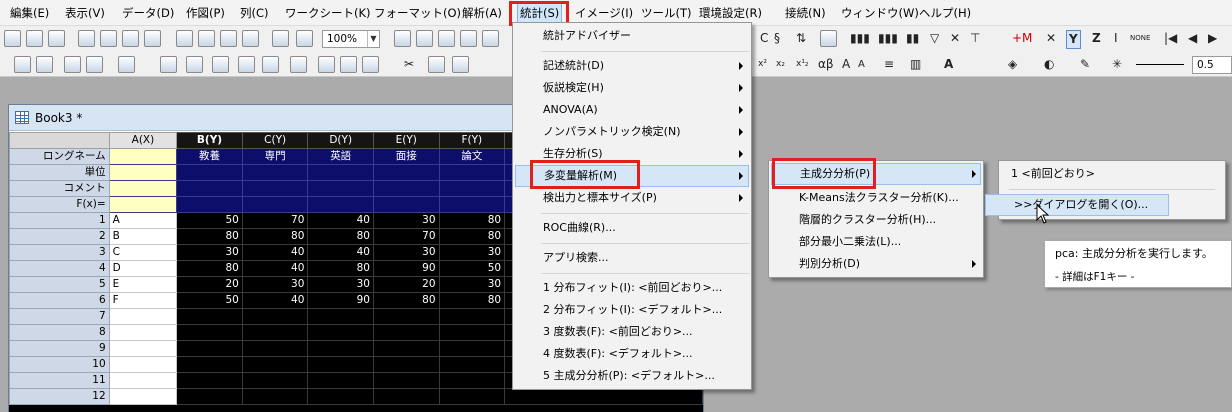 This screenshot has height=412, width=1232. What do you see at coordinates (94, 64) in the screenshot?
I see `pin-icon` at bounding box center [94, 64].